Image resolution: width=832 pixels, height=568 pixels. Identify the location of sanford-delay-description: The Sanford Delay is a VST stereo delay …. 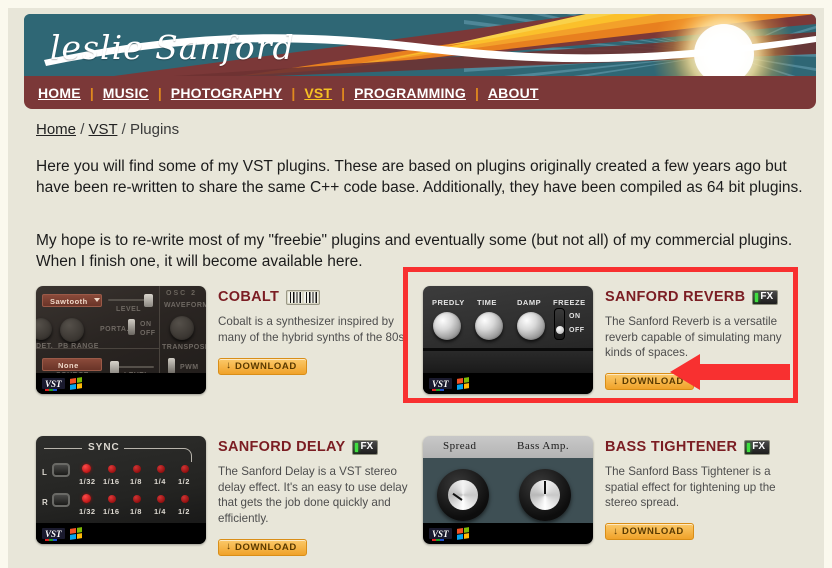
(313, 495).